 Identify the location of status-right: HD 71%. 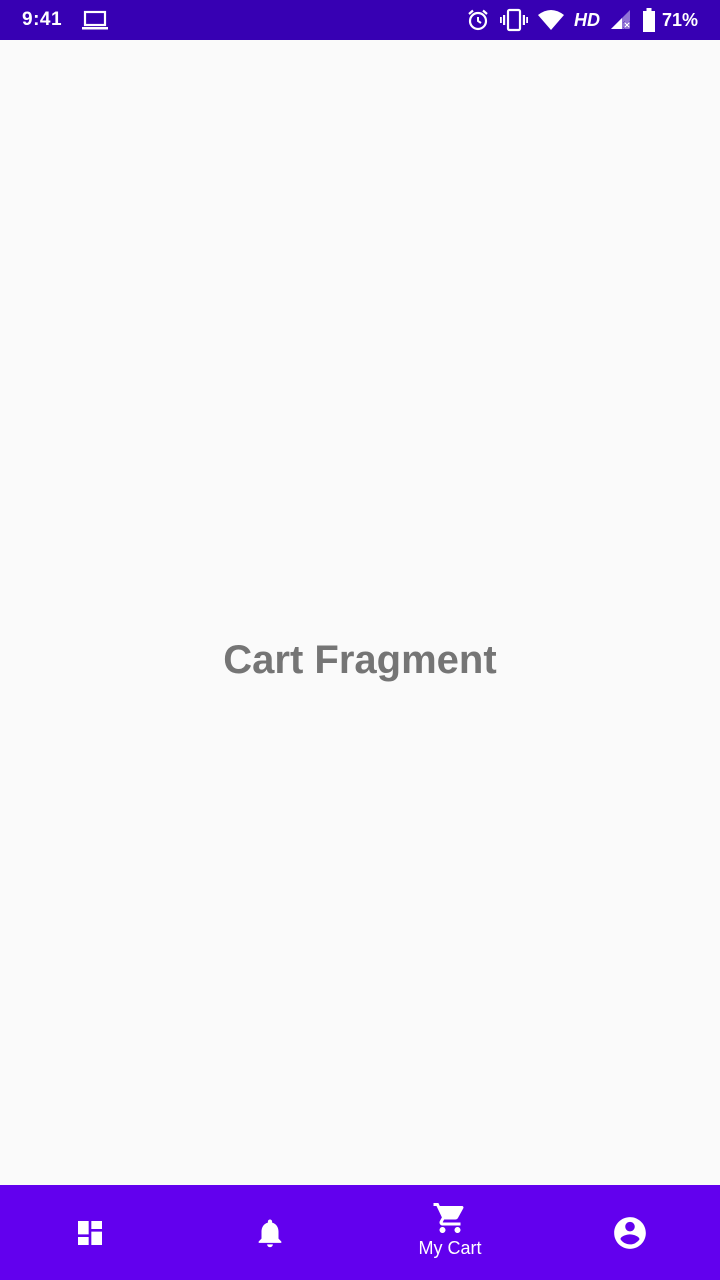
(582, 20).